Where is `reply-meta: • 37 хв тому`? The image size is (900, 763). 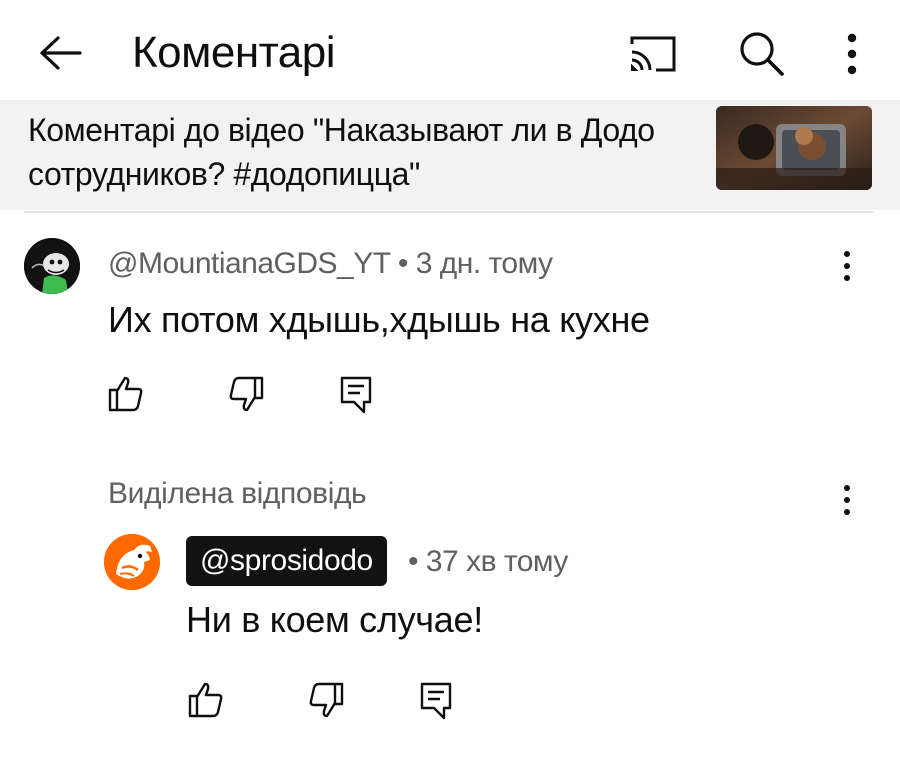
reply-meta: • 37 хв тому is located at coordinates (488, 562).